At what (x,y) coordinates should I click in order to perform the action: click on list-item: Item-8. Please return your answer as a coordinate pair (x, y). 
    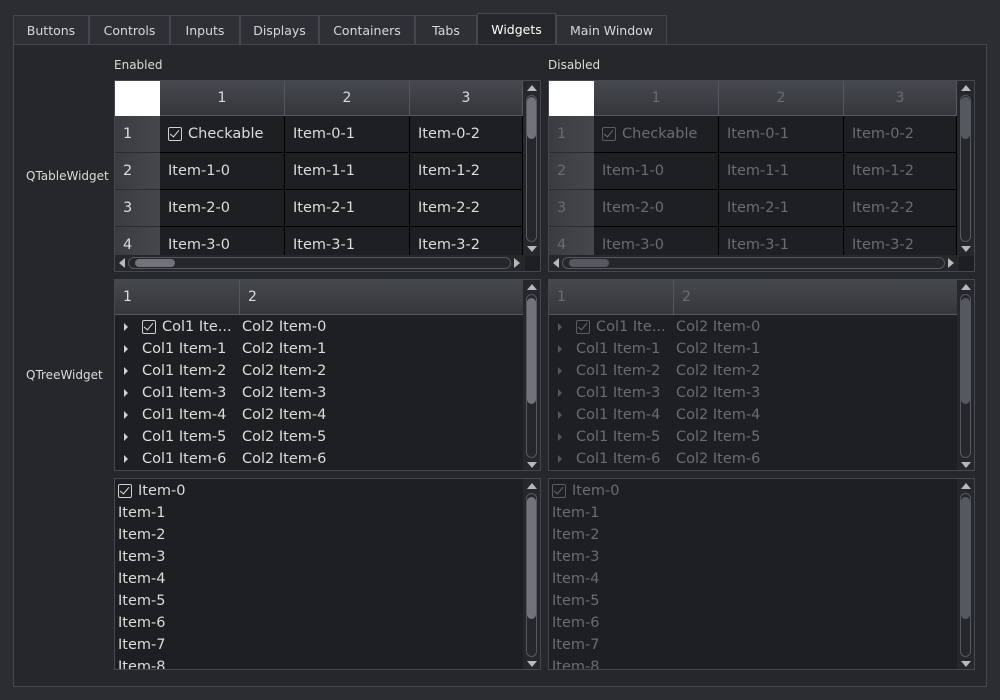
    Looking at the image, I should click on (754, 662).